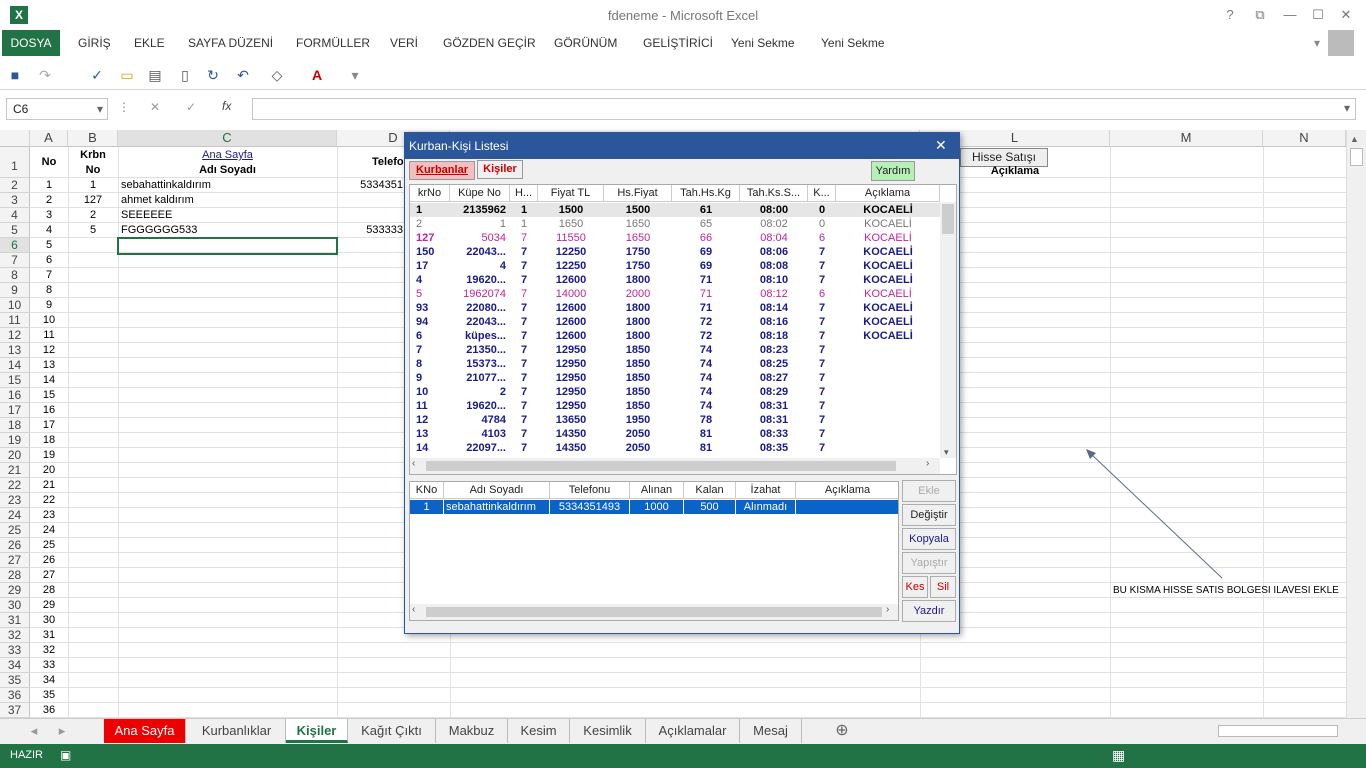 The height and width of the screenshot is (768, 1366). What do you see at coordinates (15, 515) in the screenshot?
I see `row-header: 24` at bounding box center [15, 515].